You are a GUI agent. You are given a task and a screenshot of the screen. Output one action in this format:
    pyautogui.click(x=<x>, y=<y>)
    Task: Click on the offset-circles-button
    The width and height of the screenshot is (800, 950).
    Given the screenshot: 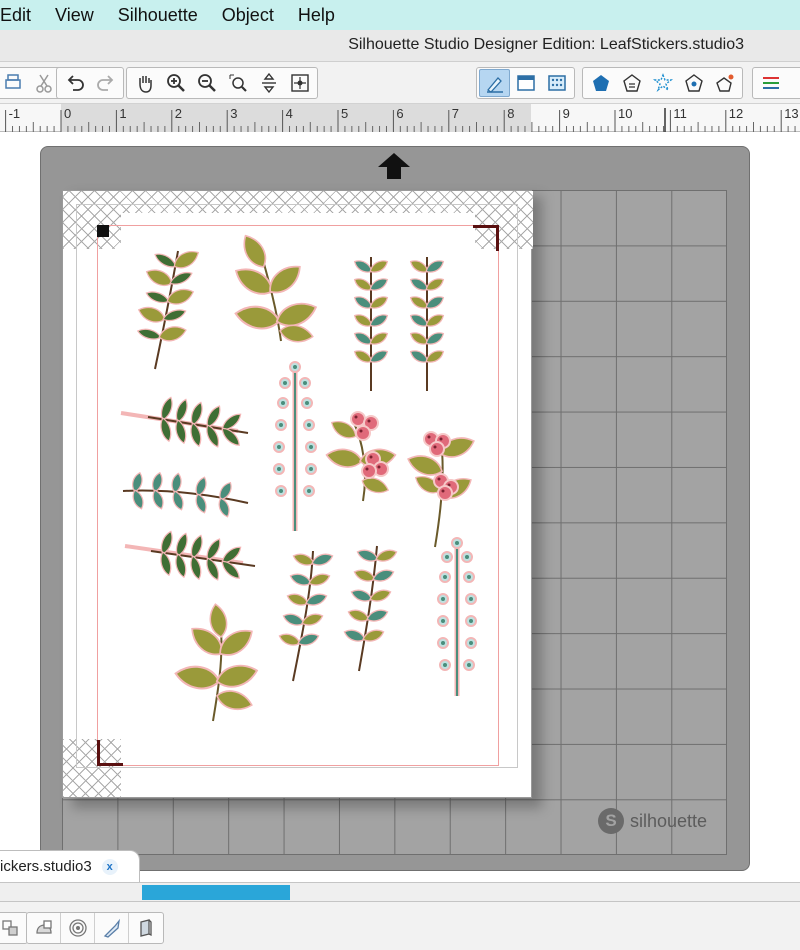 What is the action you would take?
    pyautogui.click(x=78, y=928)
    